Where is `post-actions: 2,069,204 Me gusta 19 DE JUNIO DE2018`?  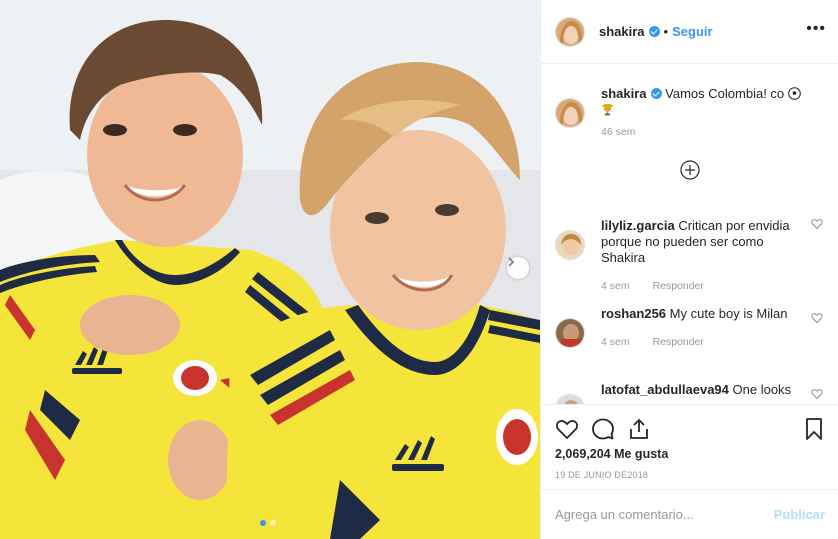
post-actions: 2,069,204 Me gusta 19 DE JUNIO DE2018 is located at coordinates (689, 442).